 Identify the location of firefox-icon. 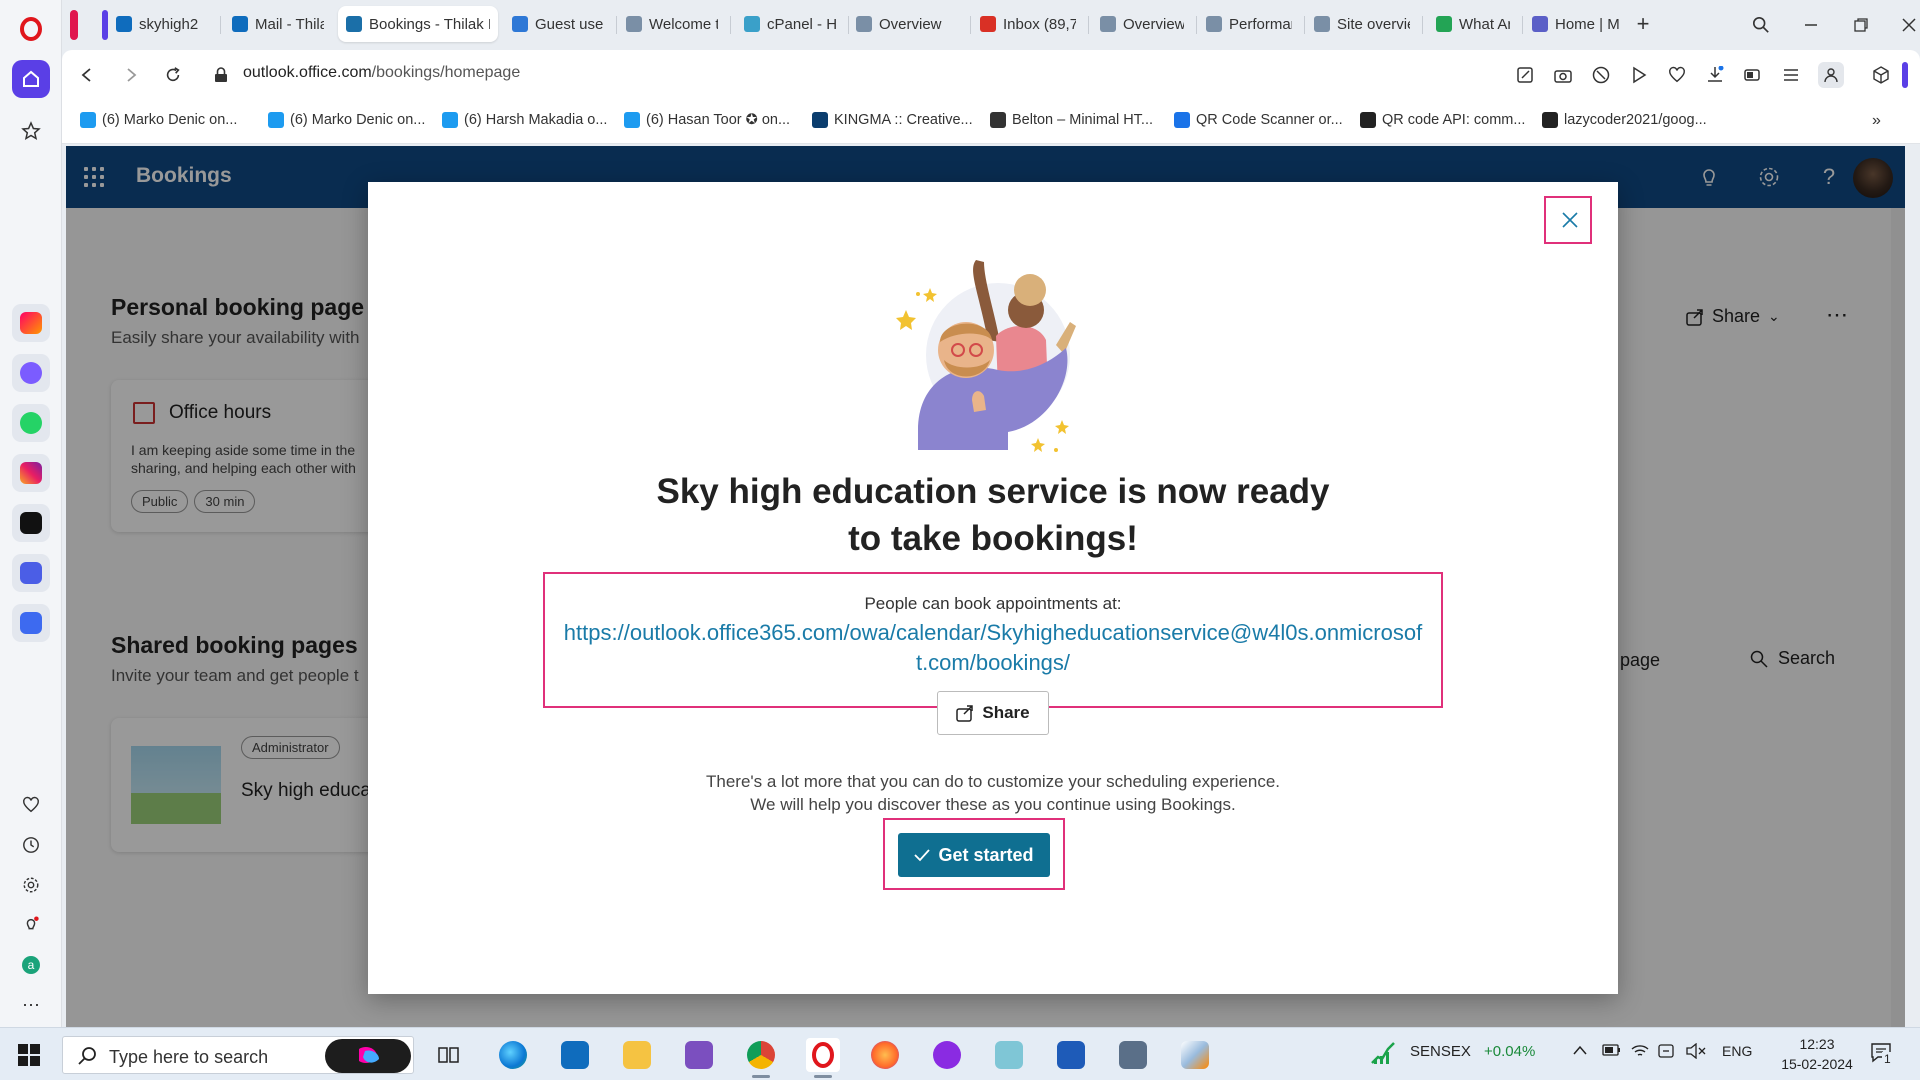
(885, 1055).